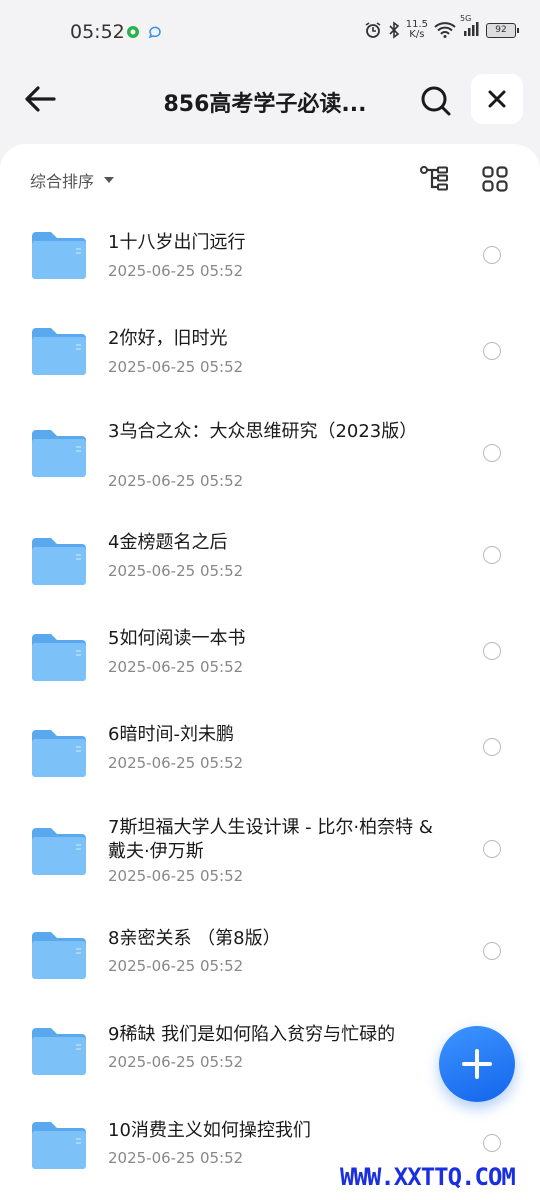  I want to click on file-name: 10消费主义如何操控我们, so click(209, 1130).